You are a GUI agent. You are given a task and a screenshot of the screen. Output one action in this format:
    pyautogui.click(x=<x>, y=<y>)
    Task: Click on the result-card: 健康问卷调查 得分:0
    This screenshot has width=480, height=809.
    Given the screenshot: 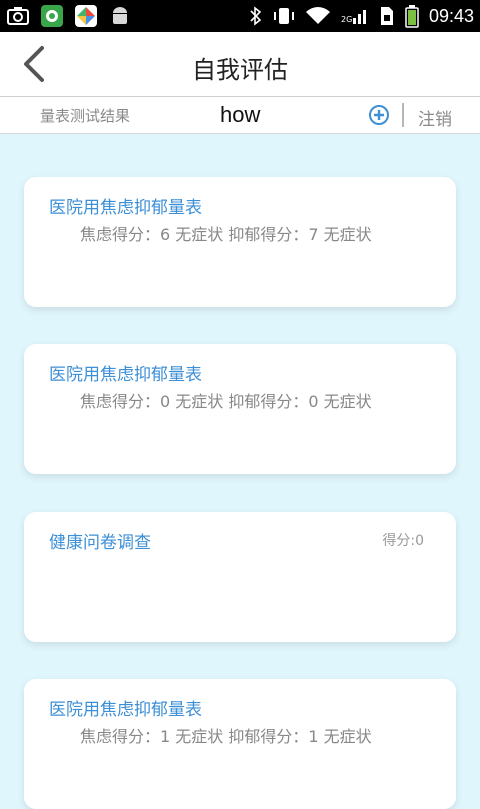 What is the action you would take?
    pyautogui.click(x=240, y=577)
    